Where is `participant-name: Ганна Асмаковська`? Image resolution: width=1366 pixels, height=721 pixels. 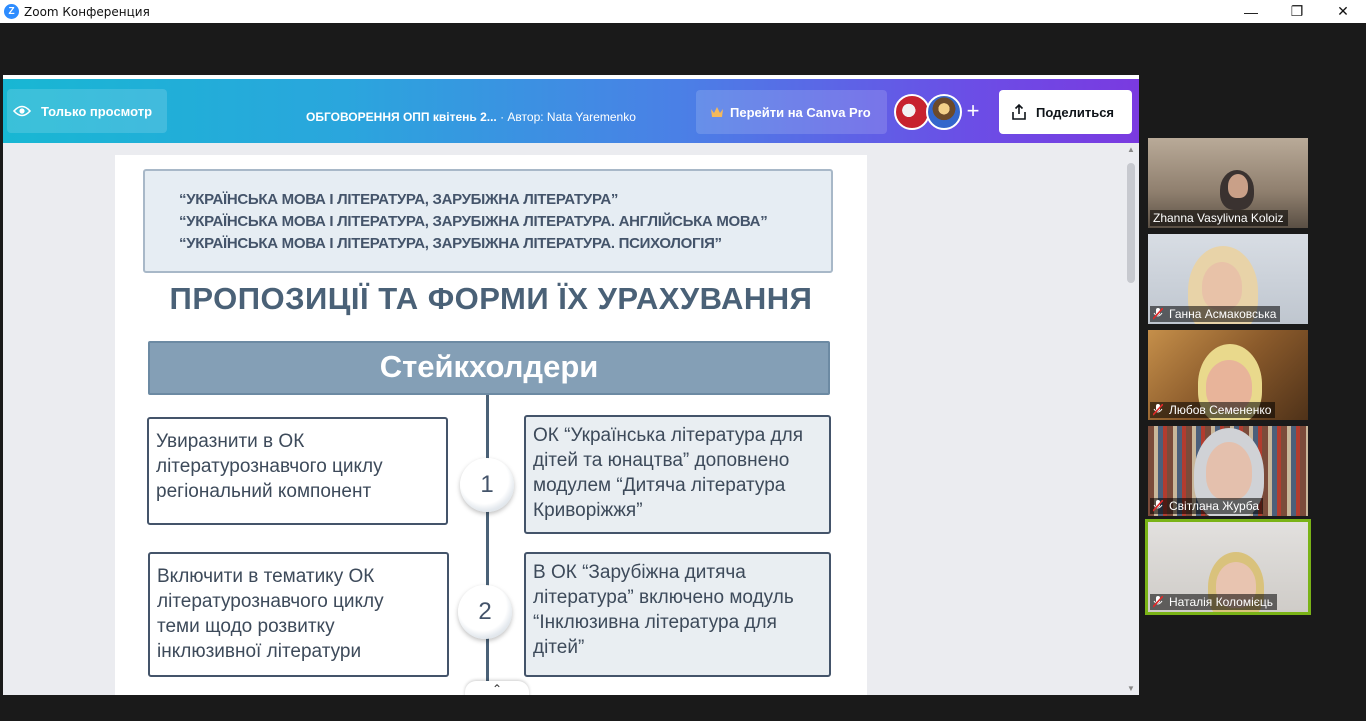 participant-name: Ганна Асмаковська is located at coordinates (1223, 314).